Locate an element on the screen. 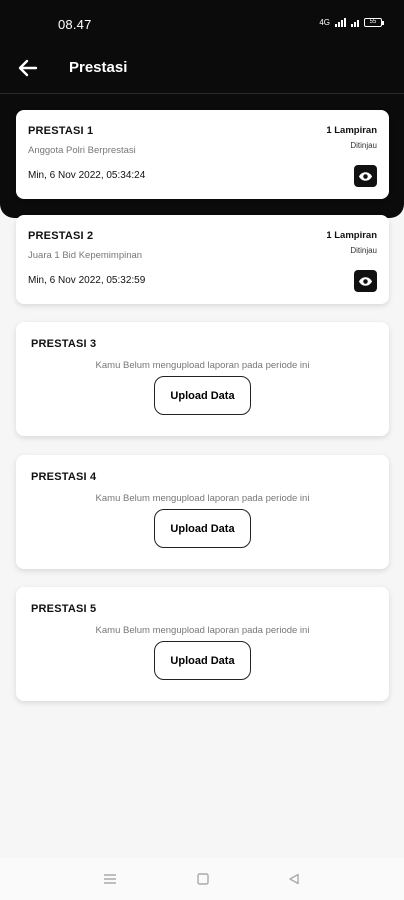 This screenshot has height=900, width=404. achievement-title: PRESTASI 3 is located at coordinates (64, 344).